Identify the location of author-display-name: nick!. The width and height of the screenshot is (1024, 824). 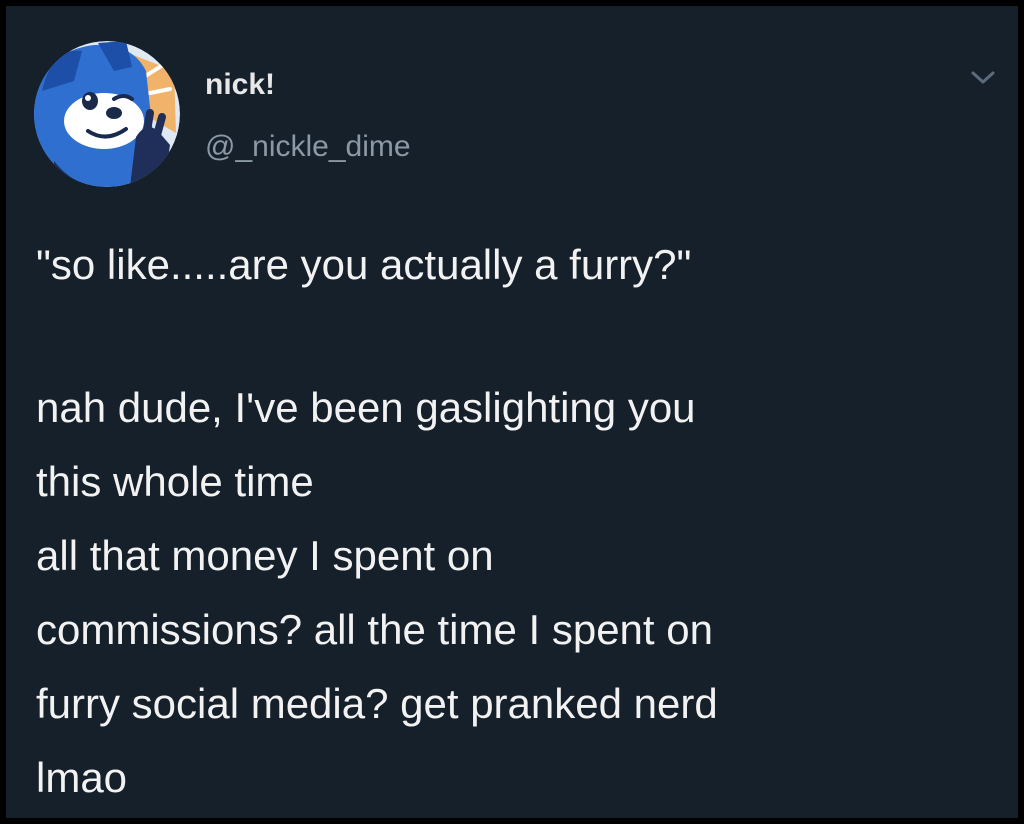
(240, 85).